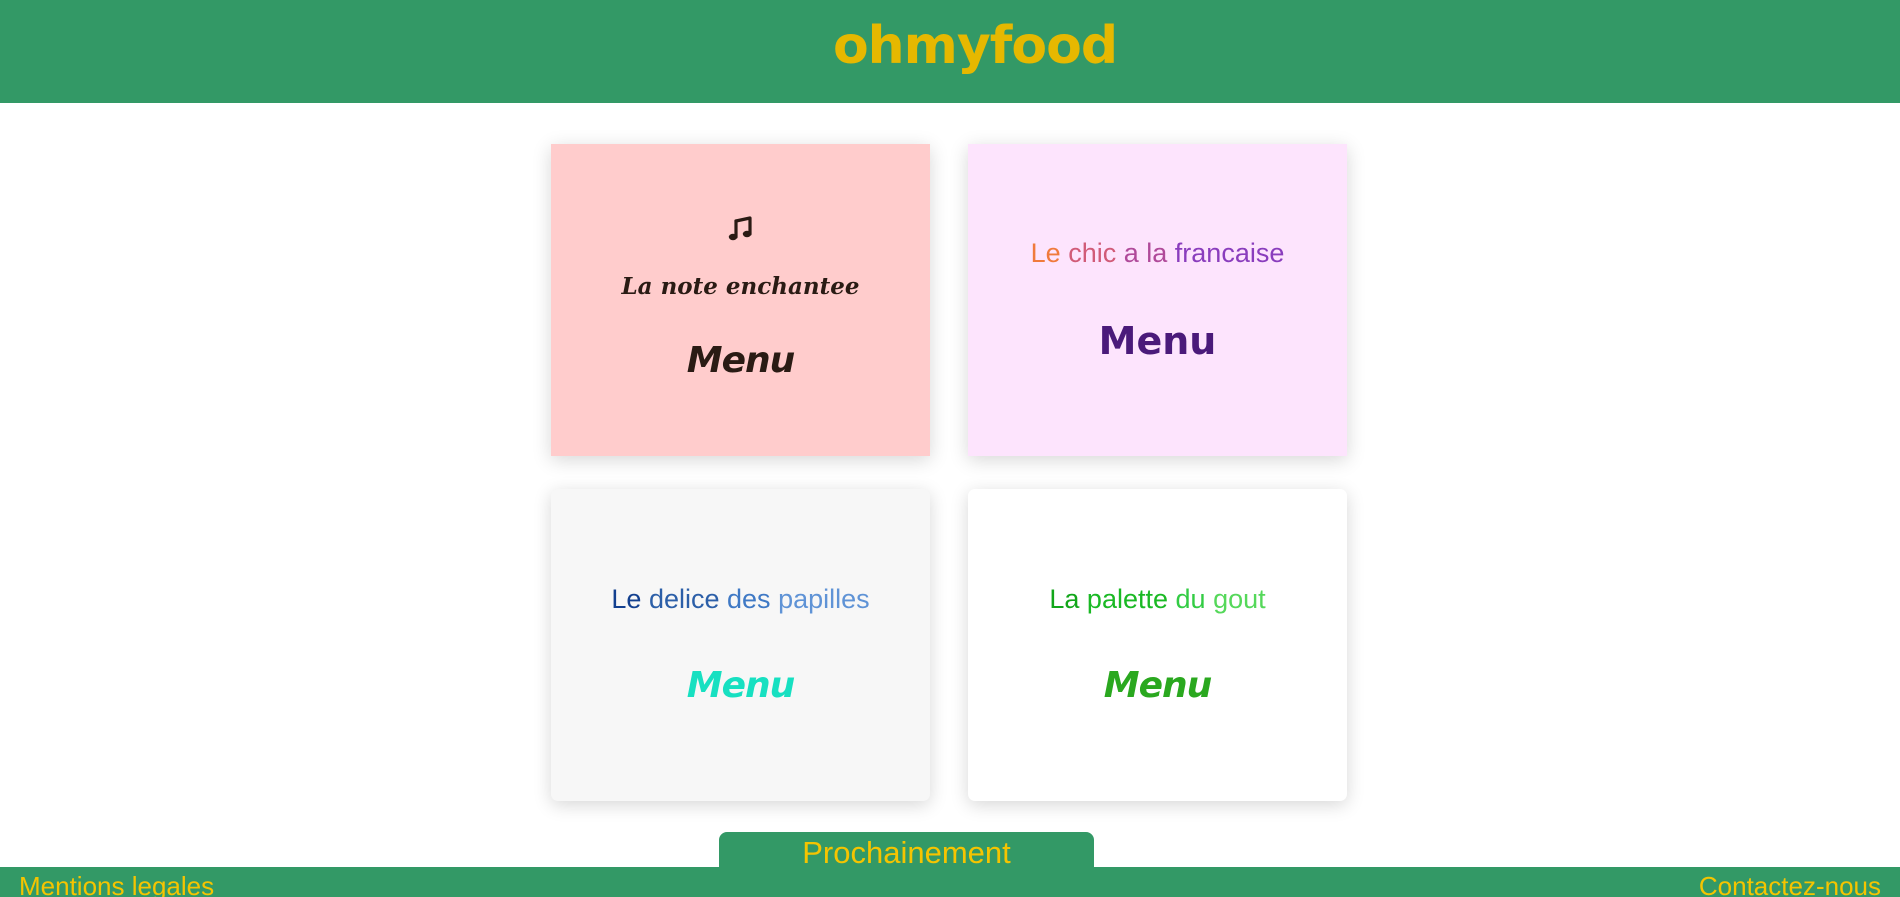 Image resolution: width=1900 pixels, height=897 pixels. What do you see at coordinates (740, 228) in the screenshot?
I see `music-note-icon` at bounding box center [740, 228].